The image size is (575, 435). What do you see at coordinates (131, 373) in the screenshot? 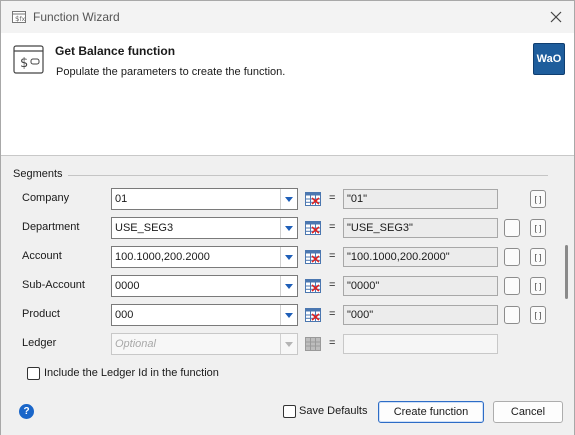
I see `include-ledger-label: Include the Ledger Id in the function` at bounding box center [131, 373].